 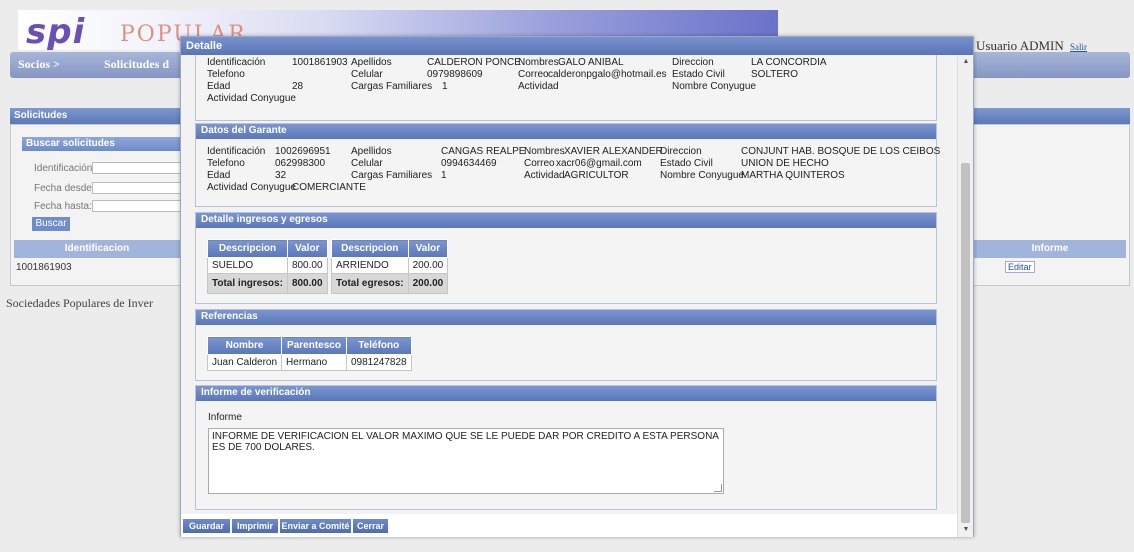 What do you see at coordinates (65, 168) in the screenshot?
I see `label-identificacion: Identificación:` at bounding box center [65, 168].